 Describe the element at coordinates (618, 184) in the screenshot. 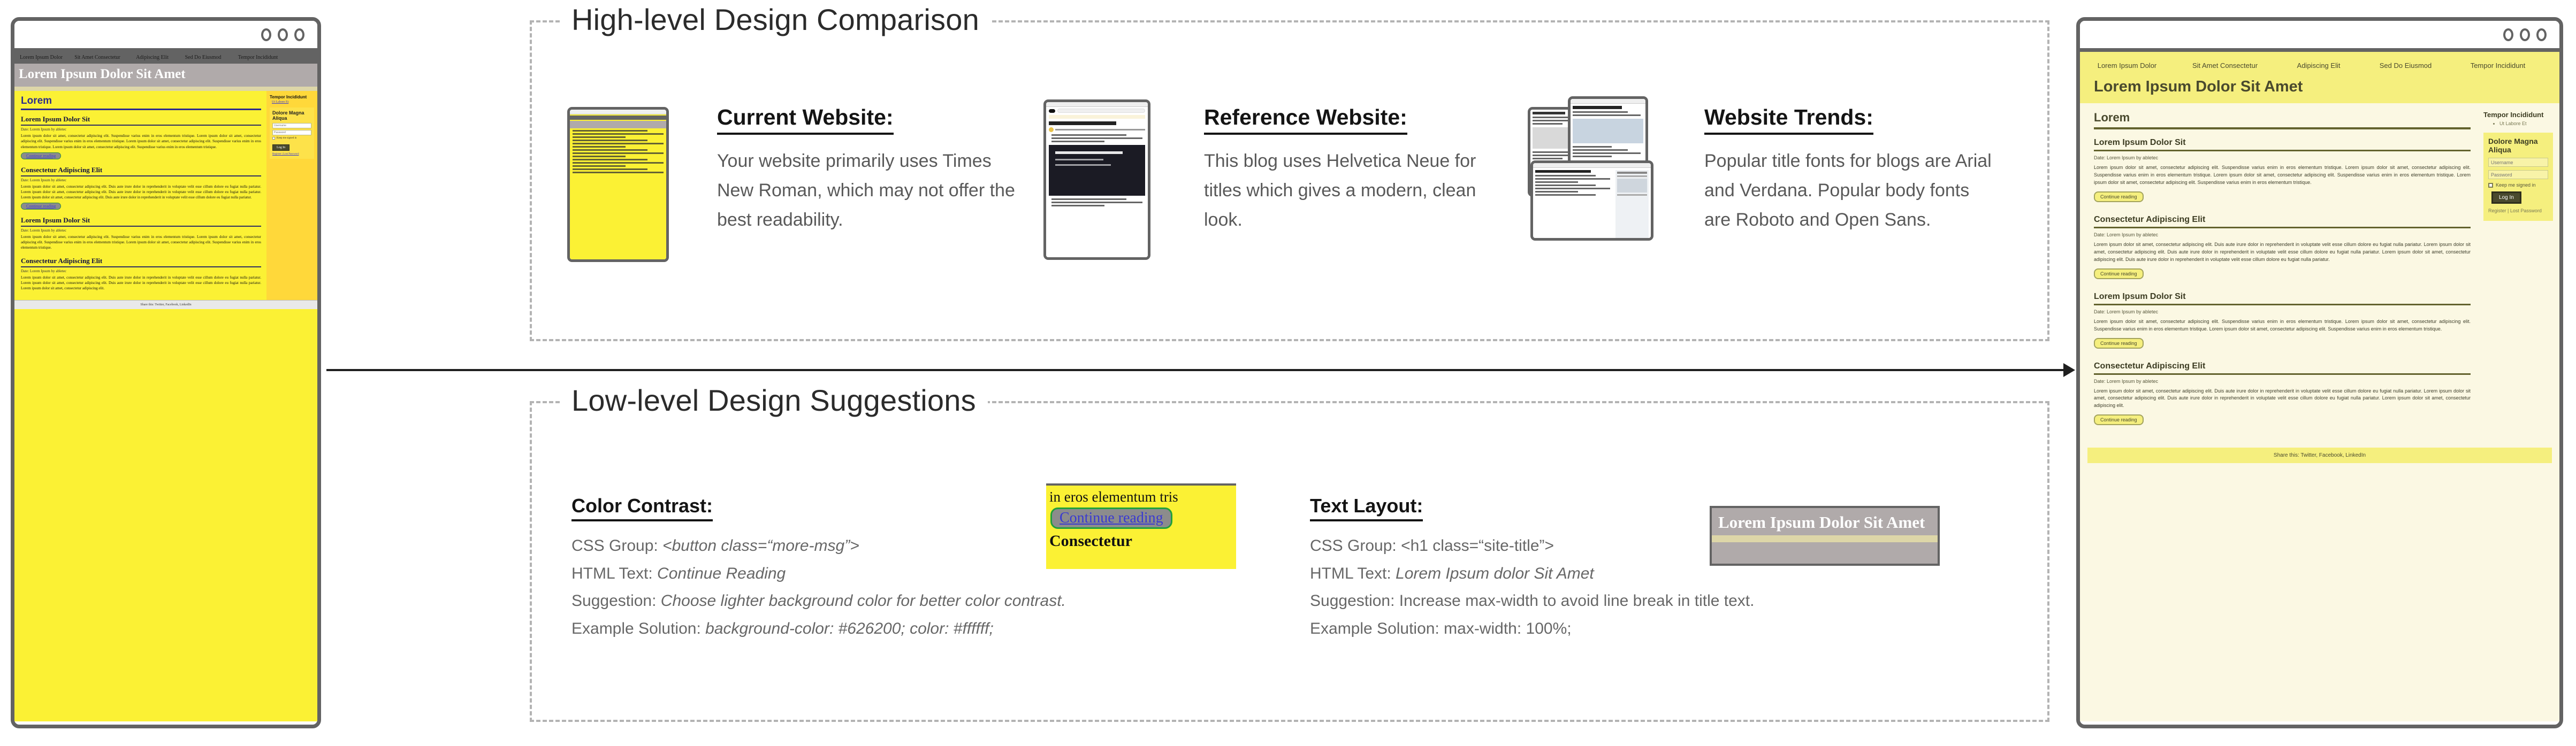

I see `current-website-thumbnail` at that location.